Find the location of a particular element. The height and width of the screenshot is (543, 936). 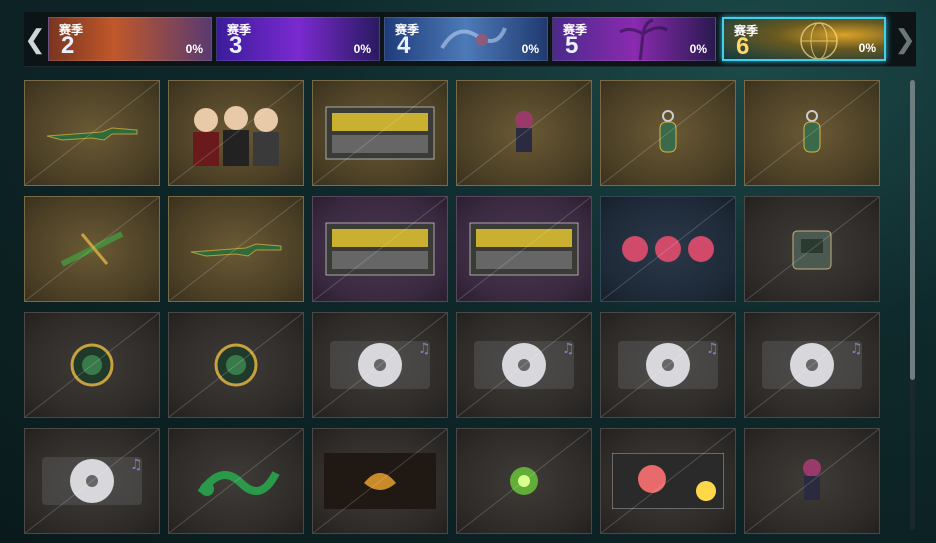

chibi-sticker-icon is located at coordinates (668, 249).